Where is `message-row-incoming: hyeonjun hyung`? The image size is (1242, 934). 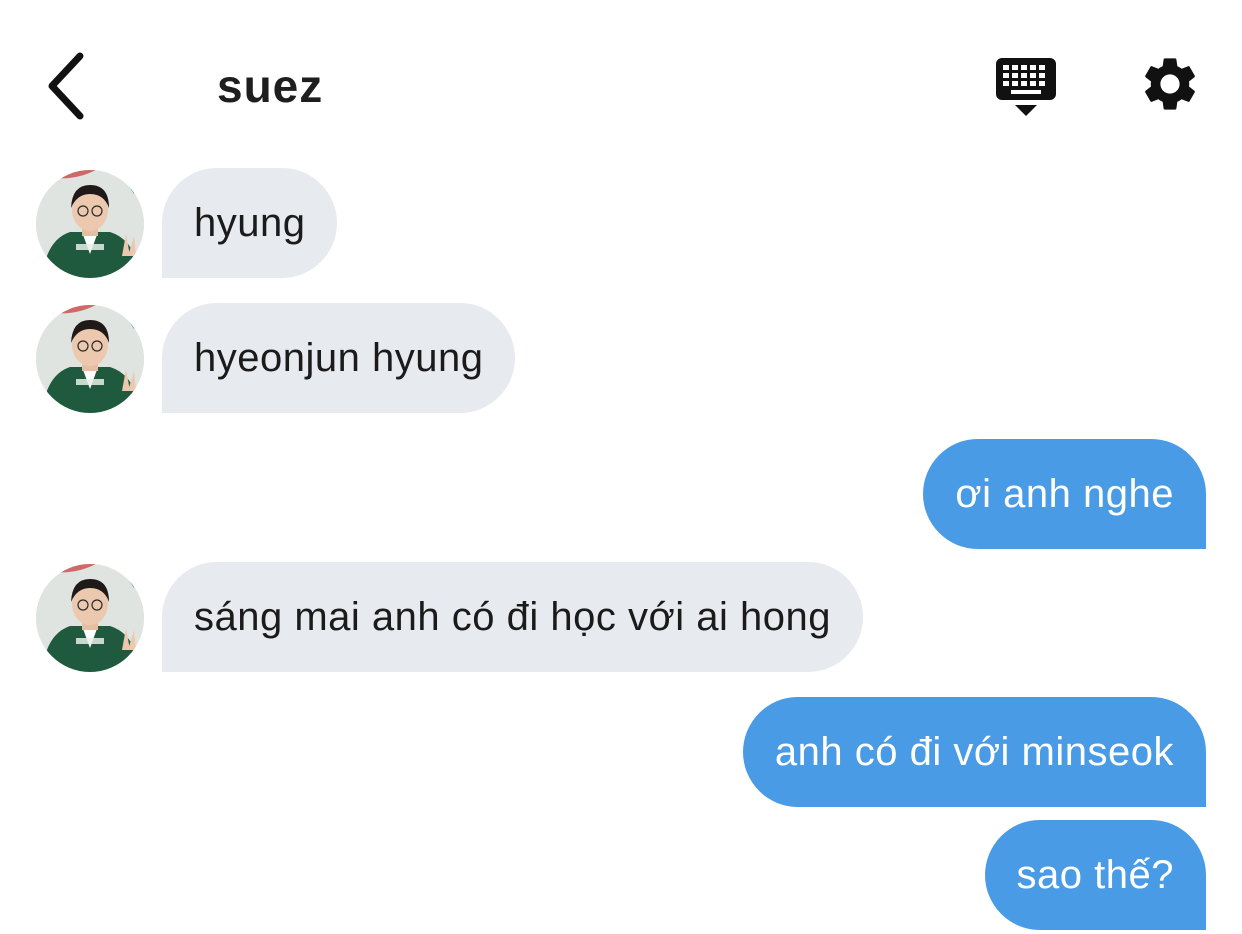 message-row-incoming: hyeonjun hyung is located at coordinates (621, 359).